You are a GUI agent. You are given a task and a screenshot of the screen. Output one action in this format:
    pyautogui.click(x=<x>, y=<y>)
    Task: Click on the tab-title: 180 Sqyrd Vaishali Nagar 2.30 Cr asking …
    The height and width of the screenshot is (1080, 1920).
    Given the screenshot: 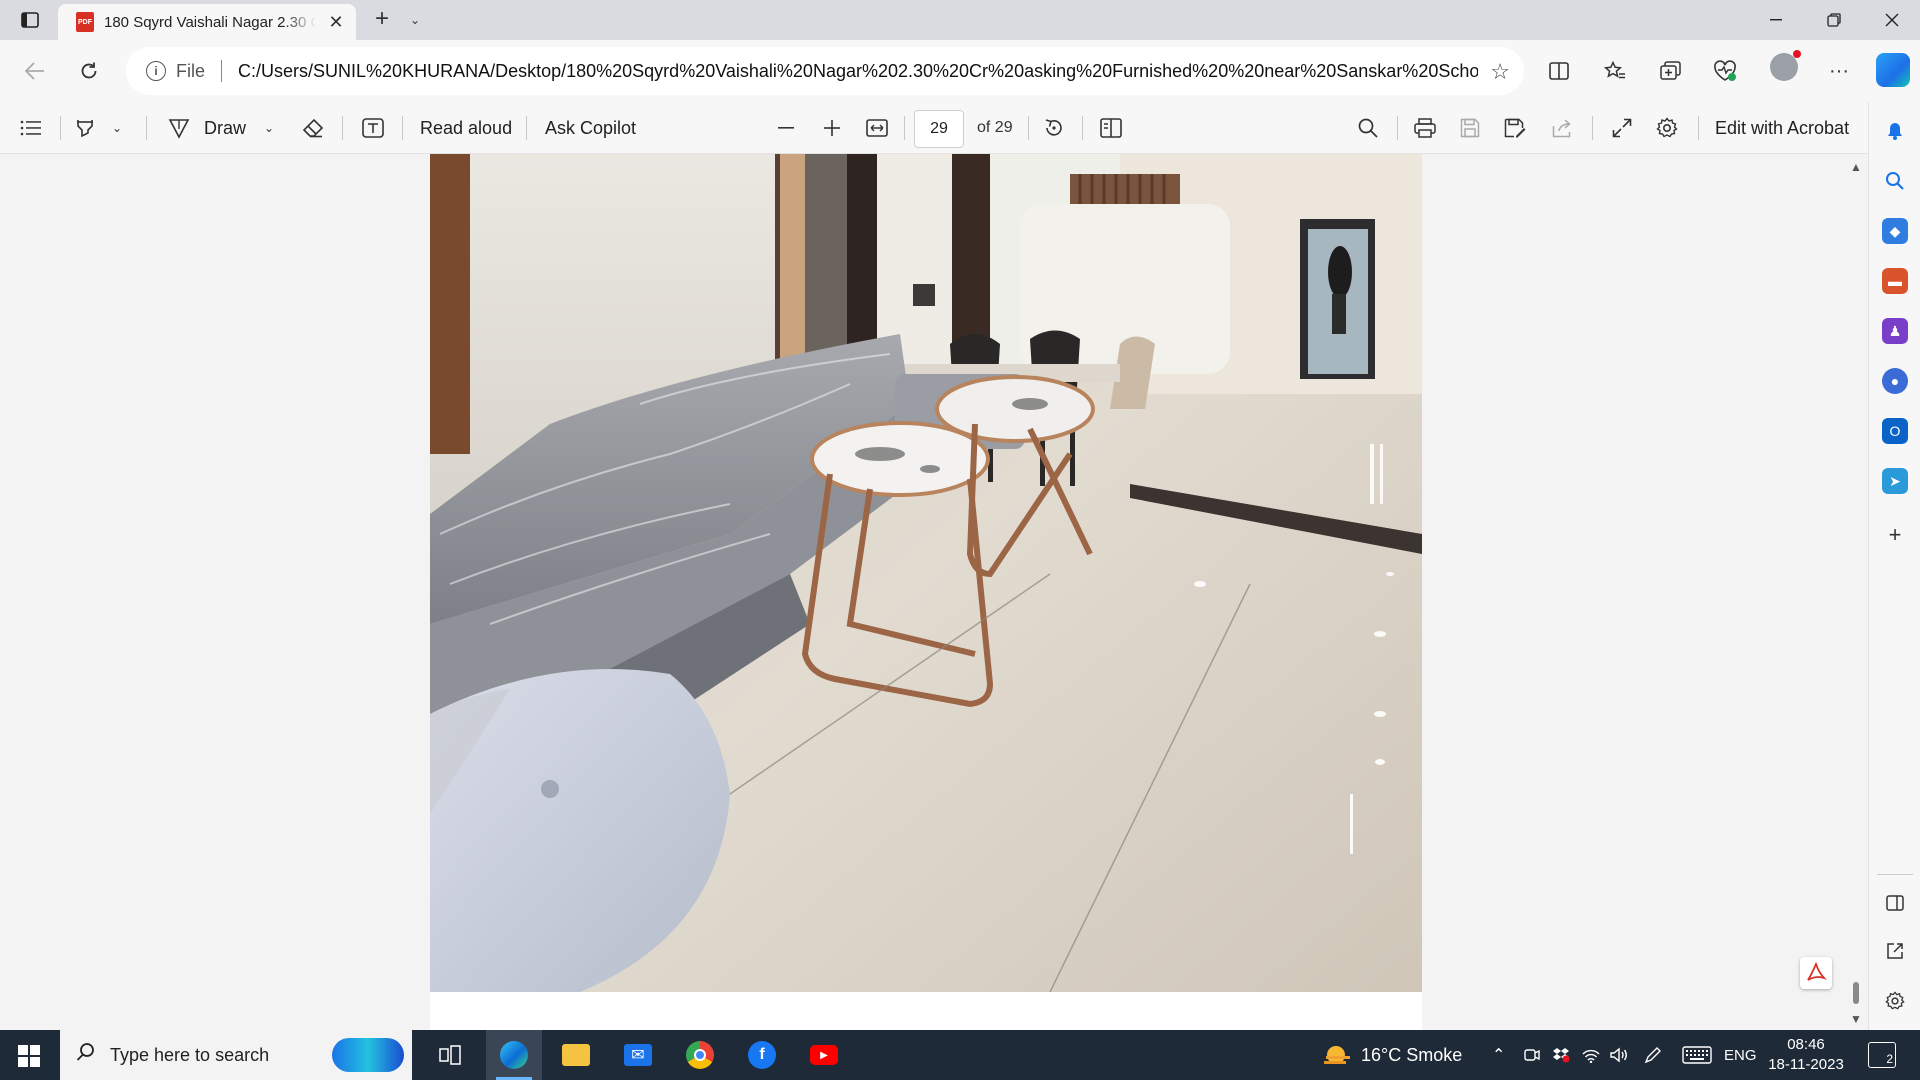 What is the action you would take?
    pyautogui.click(x=210, y=22)
    